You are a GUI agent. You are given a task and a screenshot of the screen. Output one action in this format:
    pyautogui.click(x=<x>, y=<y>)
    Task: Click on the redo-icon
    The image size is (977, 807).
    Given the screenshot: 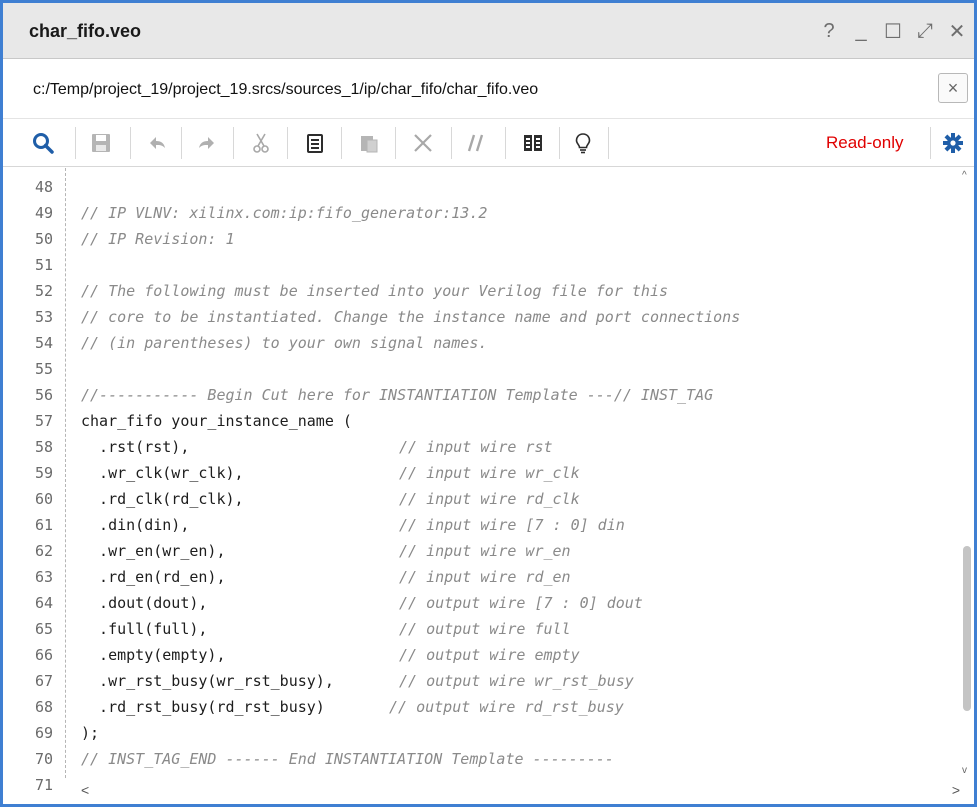 What is the action you would take?
    pyautogui.click(x=207, y=143)
    